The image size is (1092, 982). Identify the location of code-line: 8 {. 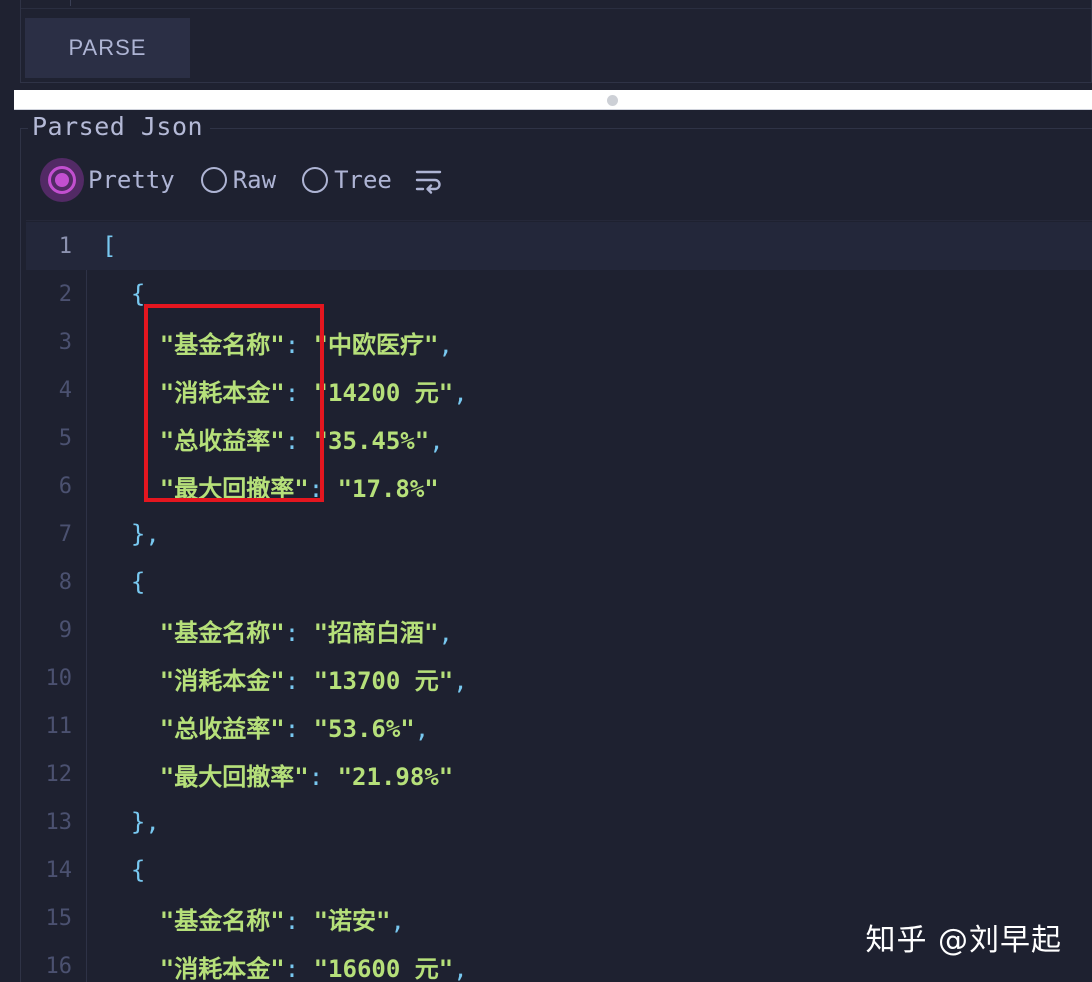
(559, 582).